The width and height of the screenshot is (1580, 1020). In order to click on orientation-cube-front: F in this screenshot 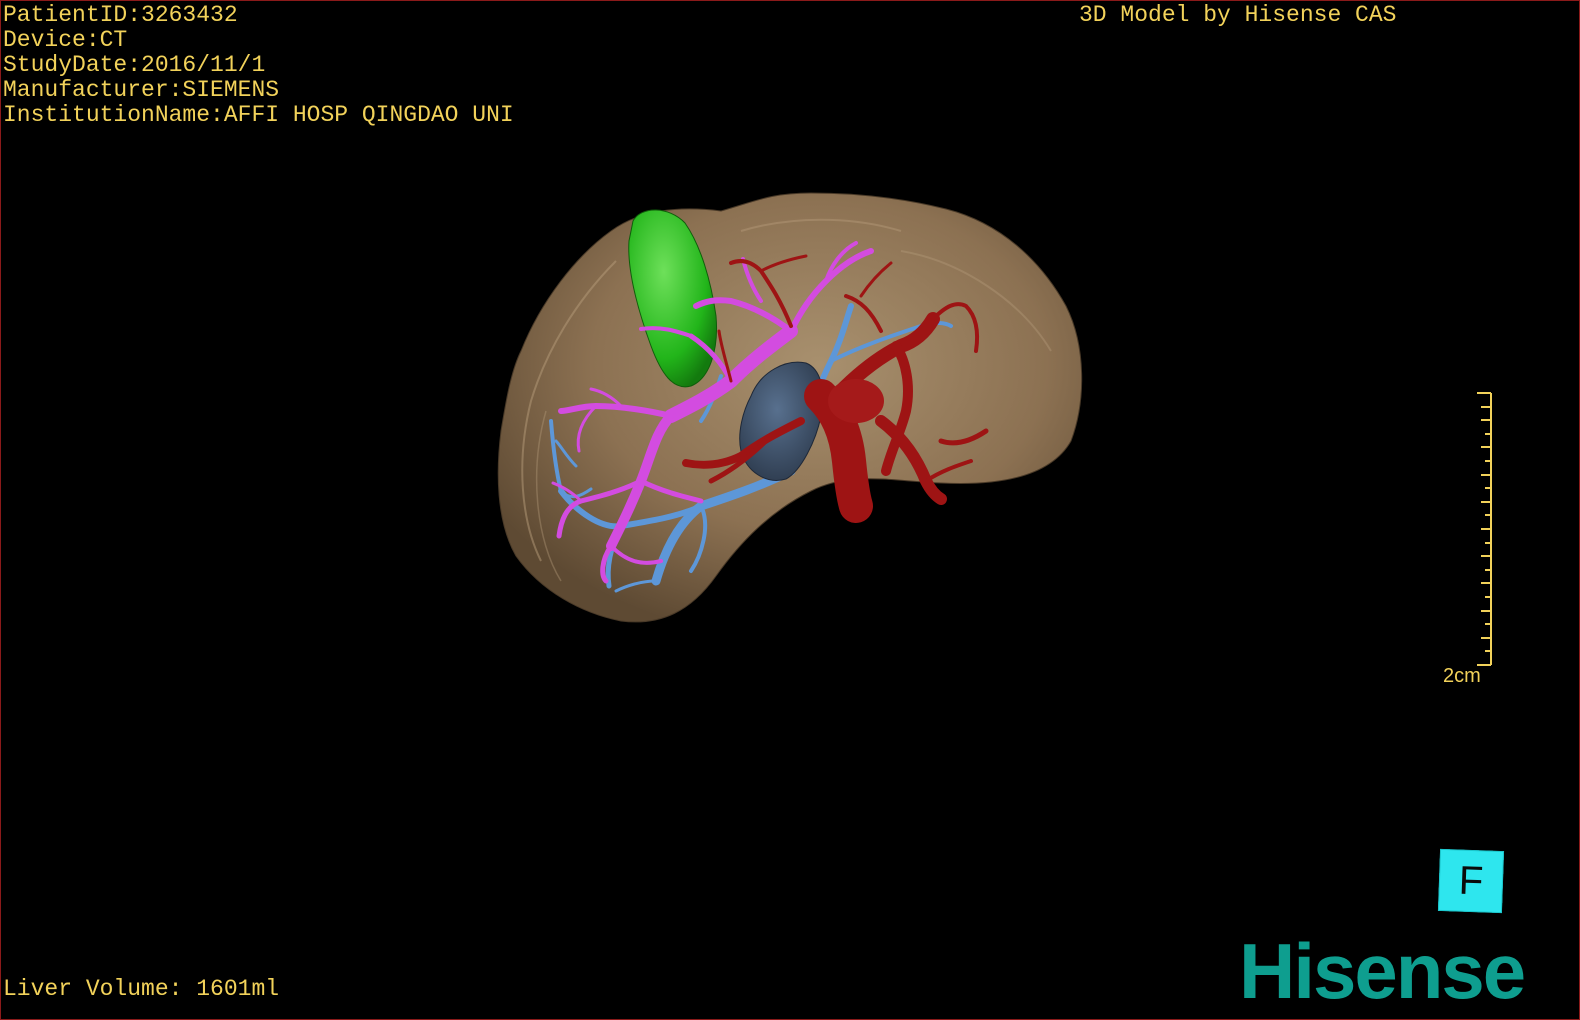, I will do `click(1471, 881)`.